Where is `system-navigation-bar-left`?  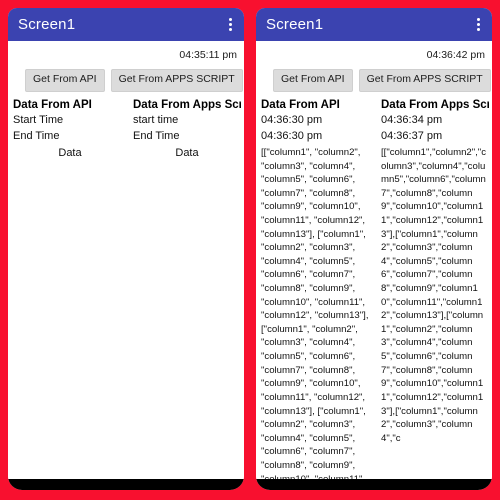 system-navigation-bar-left is located at coordinates (126, 484).